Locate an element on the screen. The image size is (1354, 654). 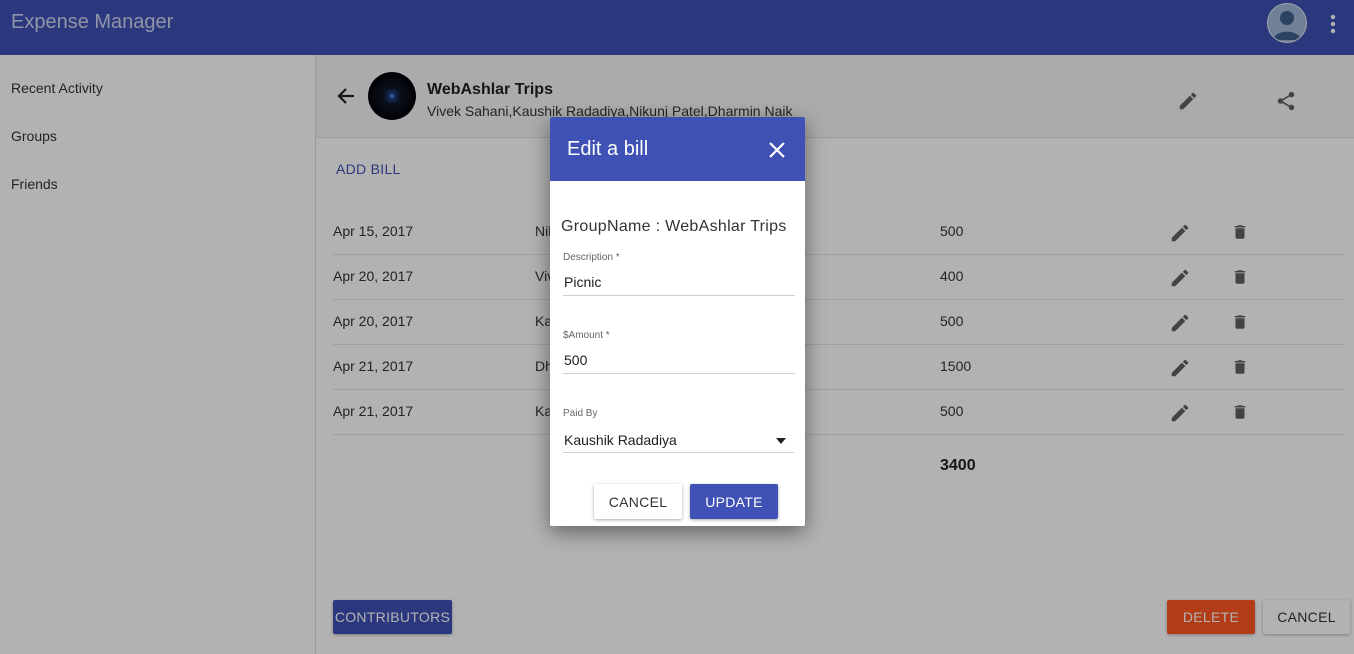
amount-label: $Amount * is located at coordinates (586, 335).